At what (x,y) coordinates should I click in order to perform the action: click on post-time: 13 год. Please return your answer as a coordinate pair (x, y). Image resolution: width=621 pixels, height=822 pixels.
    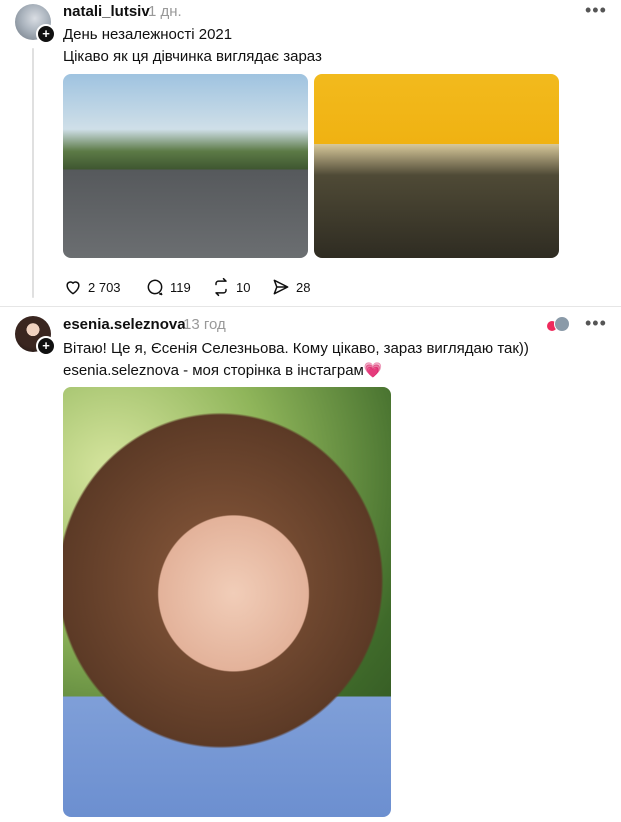
    Looking at the image, I should click on (204, 324).